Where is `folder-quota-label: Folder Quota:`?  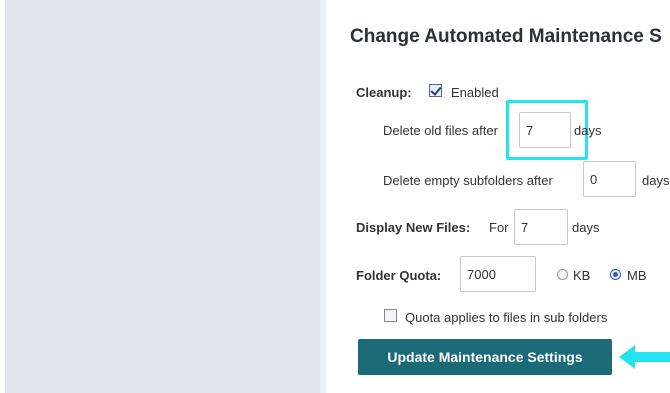 folder-quota-label: Folder Quota: is located at coordinates (399, 275).